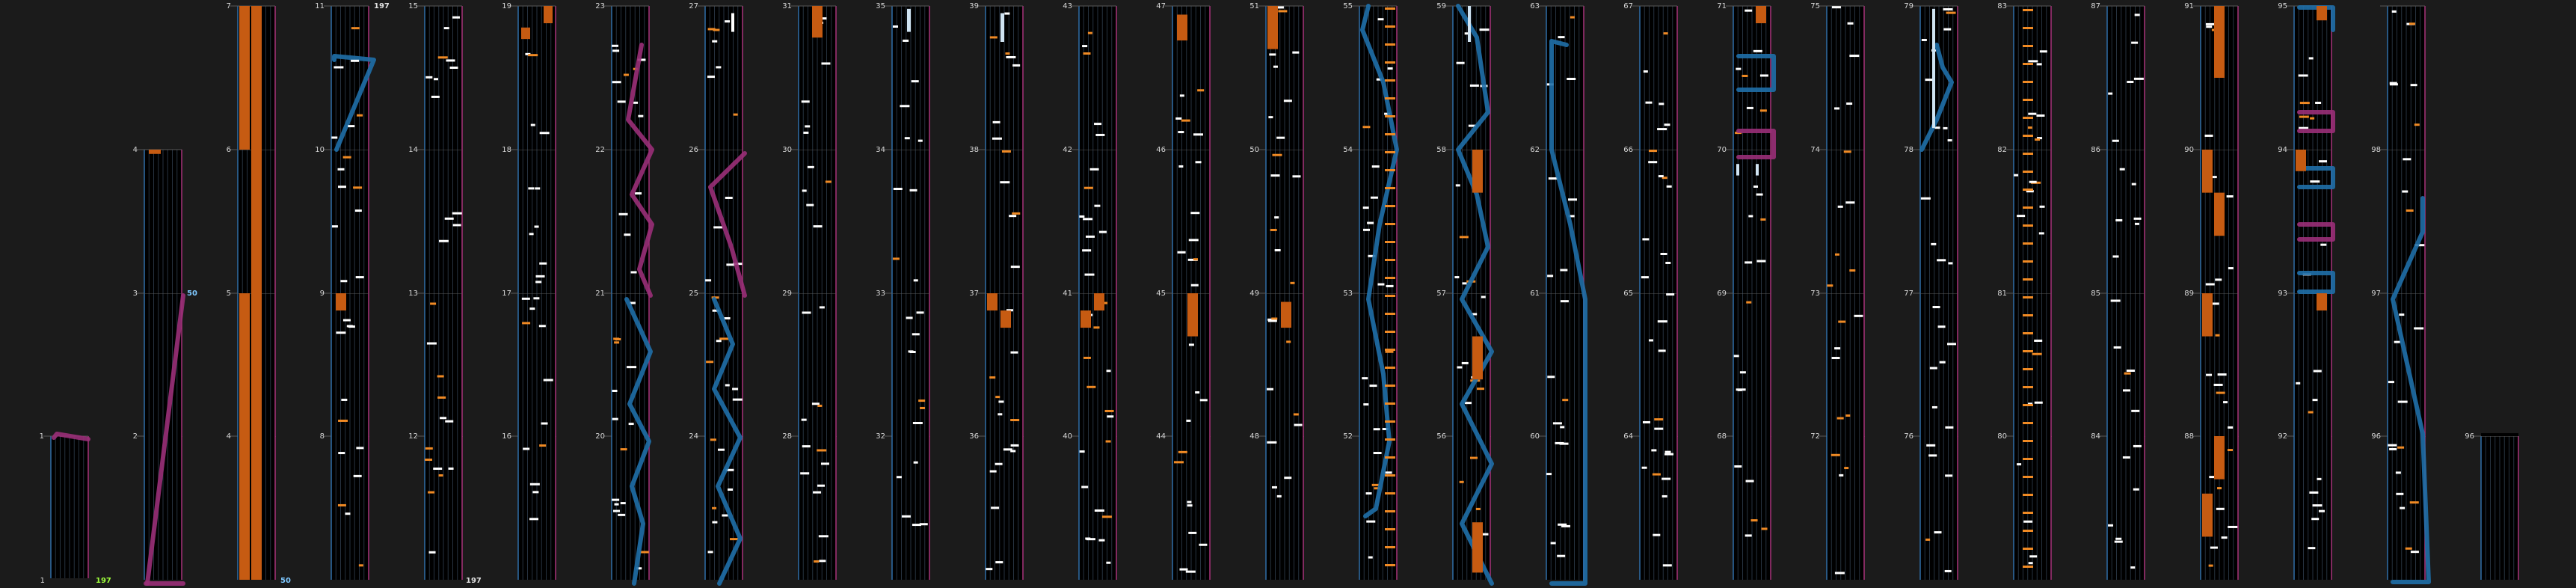 The height and width of the screenshot is (588, 2576). Describe the element at coordinates (322, 437) in the screenshot. I see `measure-number: 8` at that location.